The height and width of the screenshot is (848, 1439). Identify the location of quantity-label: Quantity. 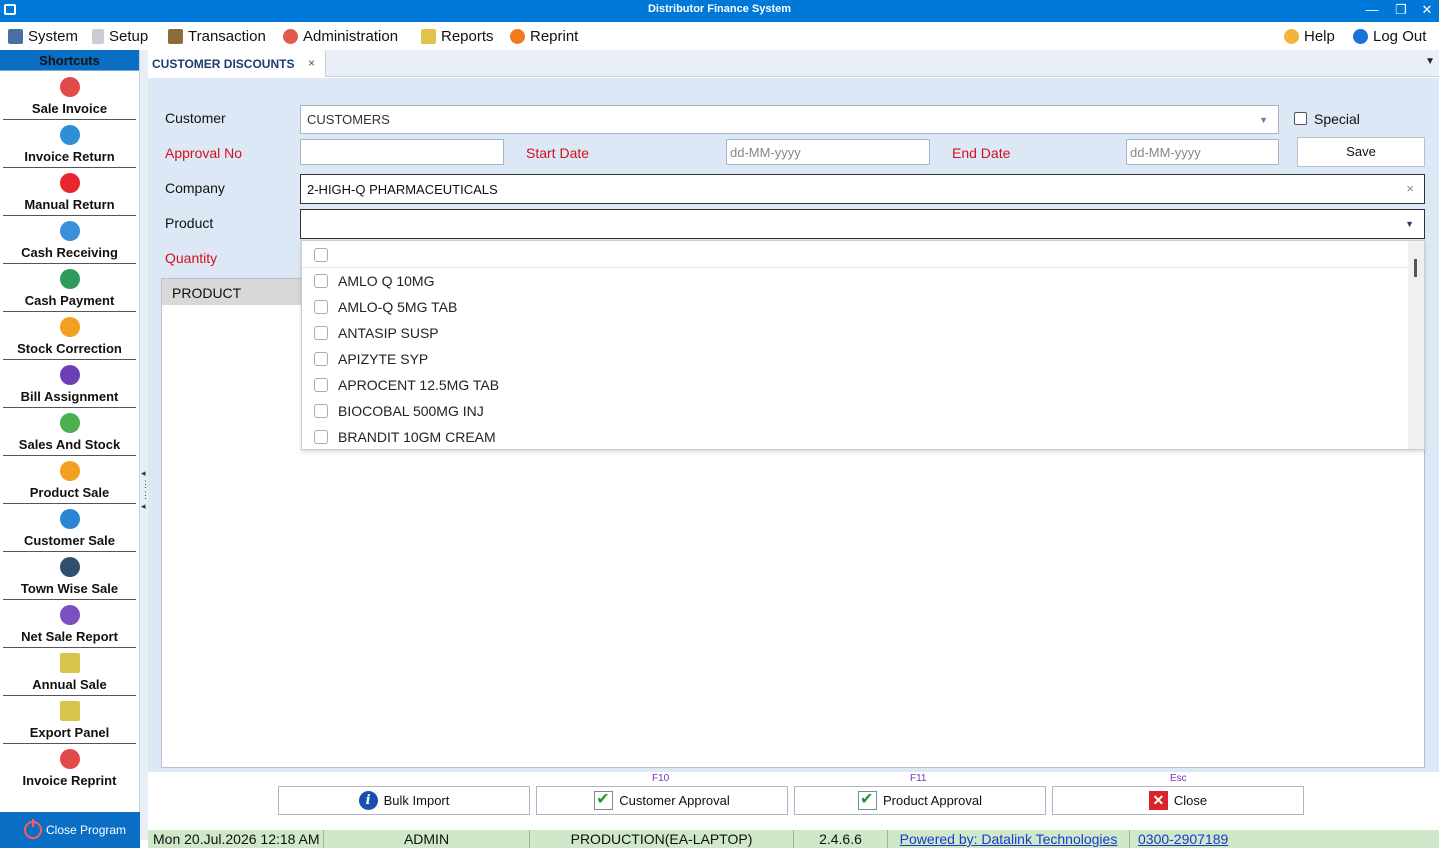
(191, 258).